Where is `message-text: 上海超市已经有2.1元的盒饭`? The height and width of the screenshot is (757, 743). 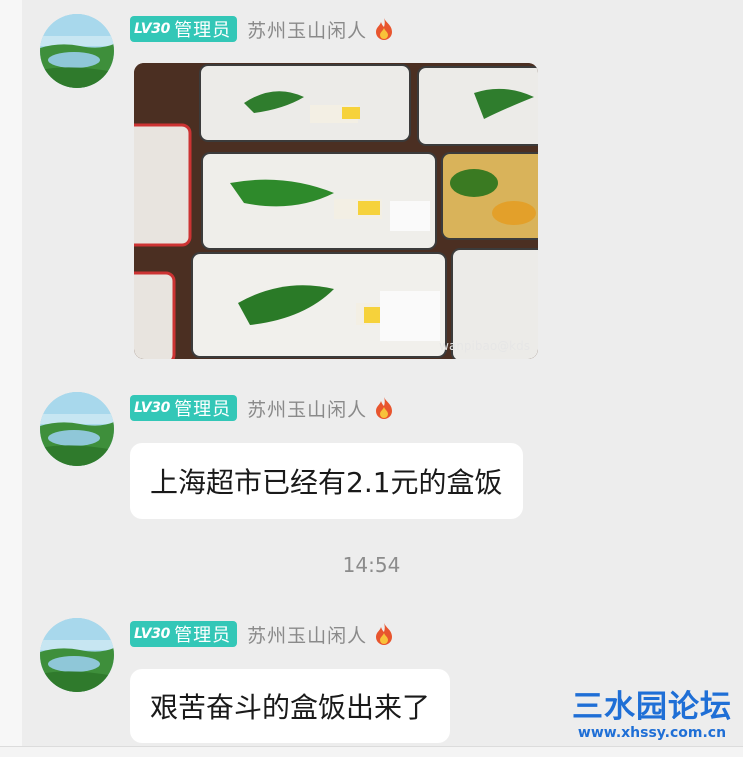 message-text: 上海超市已经有2.1元的盒饭 is located at coordinates (326, 482).